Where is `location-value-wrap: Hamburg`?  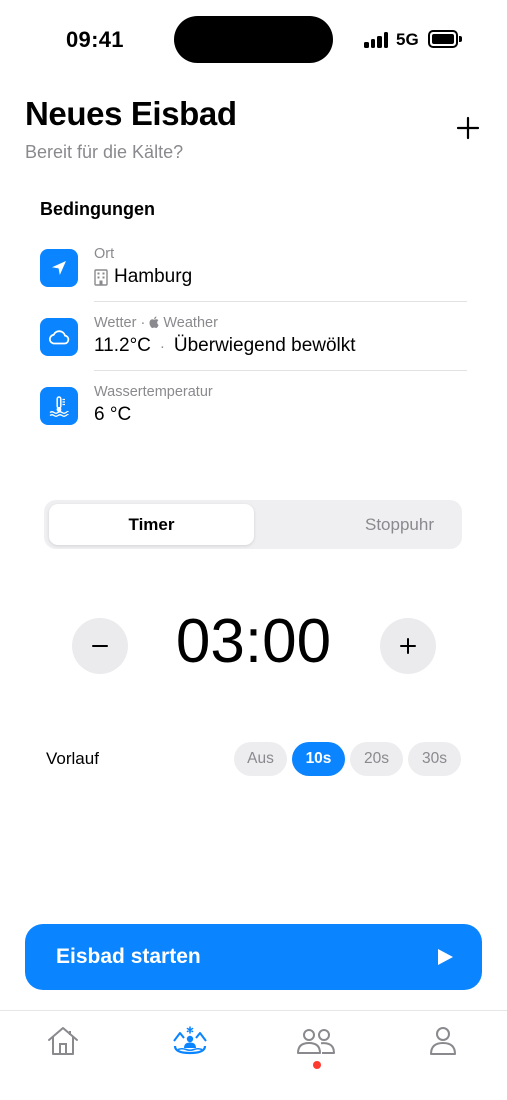
location-value-wrap: Hamburg is located at coordinates (143, 277).